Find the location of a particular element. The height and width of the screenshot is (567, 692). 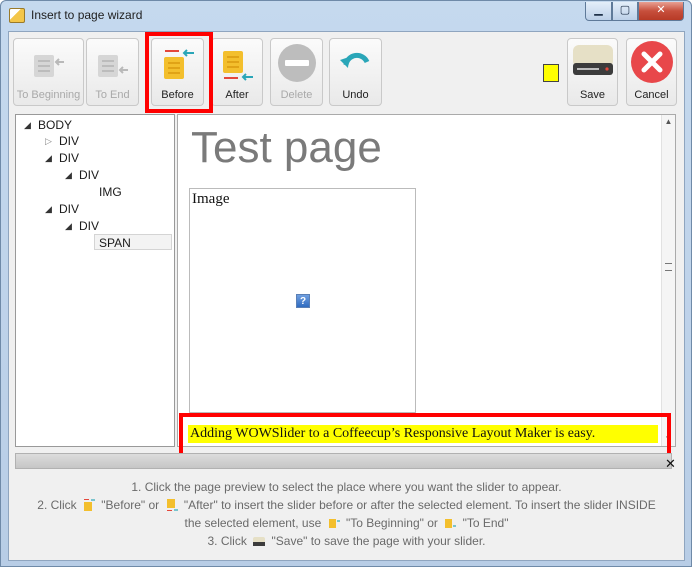

close-panel-icon: ✕ is located at coordinates (670, 464).